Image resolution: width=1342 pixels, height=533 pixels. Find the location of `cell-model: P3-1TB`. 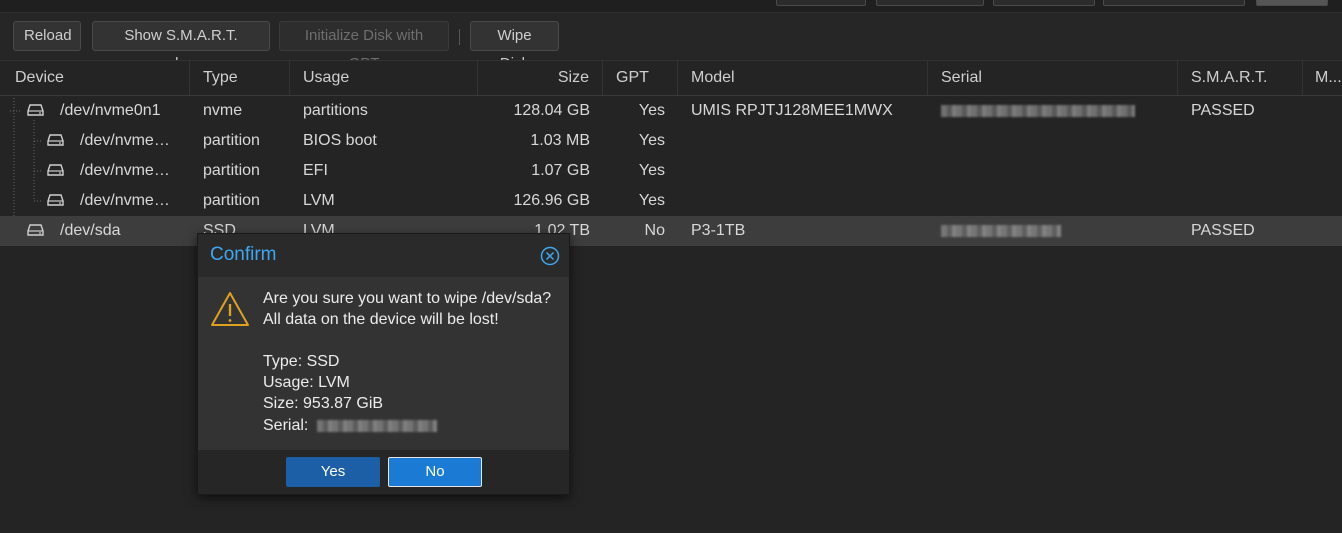

cell-model: P3-1TB is located at coordinates (718, 230).